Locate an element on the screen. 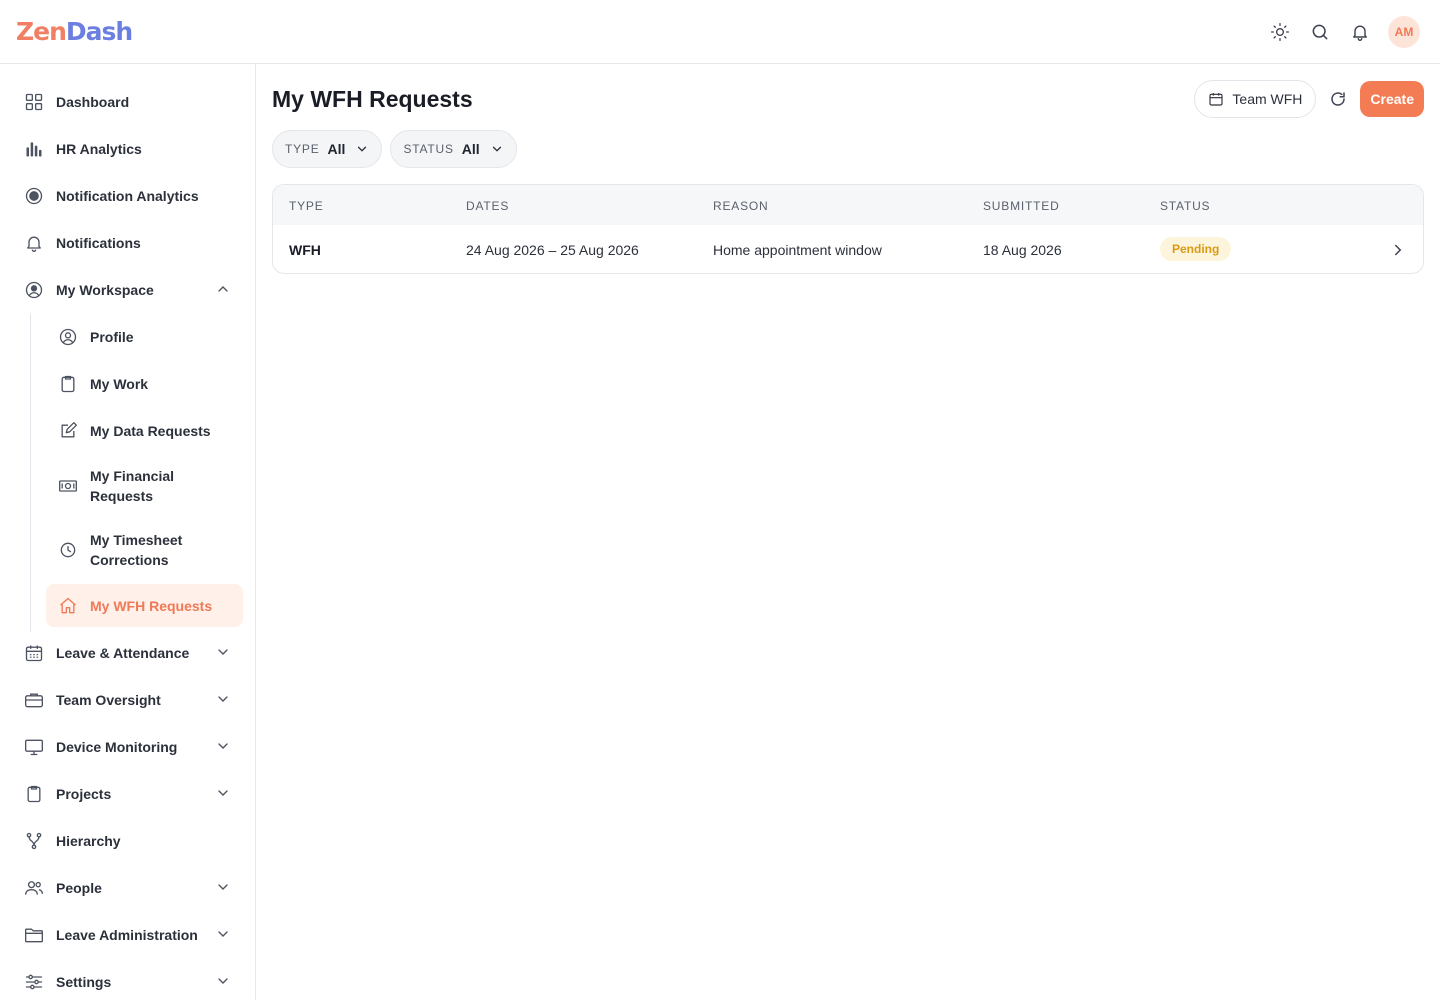 This screenshot has width=1440, height=1000. cell-type: WFH is located at coordinates (305, 250).